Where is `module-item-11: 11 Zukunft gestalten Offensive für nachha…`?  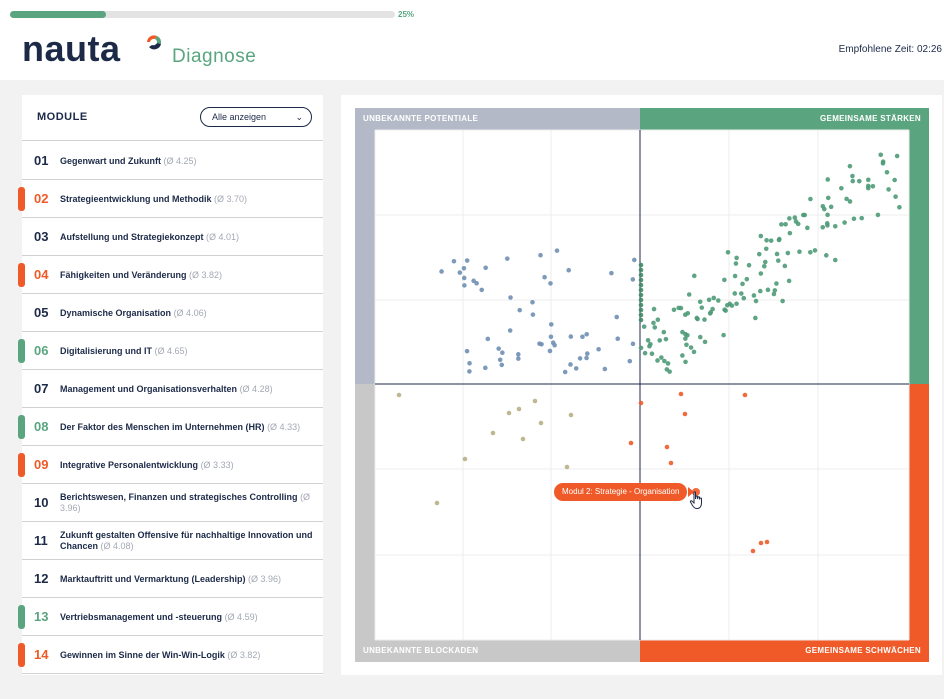 module-item-11: 11 Zukunft gestalten Offensive für nachha… is located at coordinates (172, 541).